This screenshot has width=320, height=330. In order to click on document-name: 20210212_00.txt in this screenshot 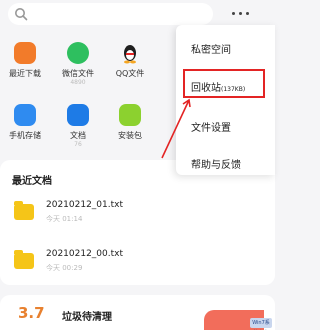, I will do `click(85, 254)`.